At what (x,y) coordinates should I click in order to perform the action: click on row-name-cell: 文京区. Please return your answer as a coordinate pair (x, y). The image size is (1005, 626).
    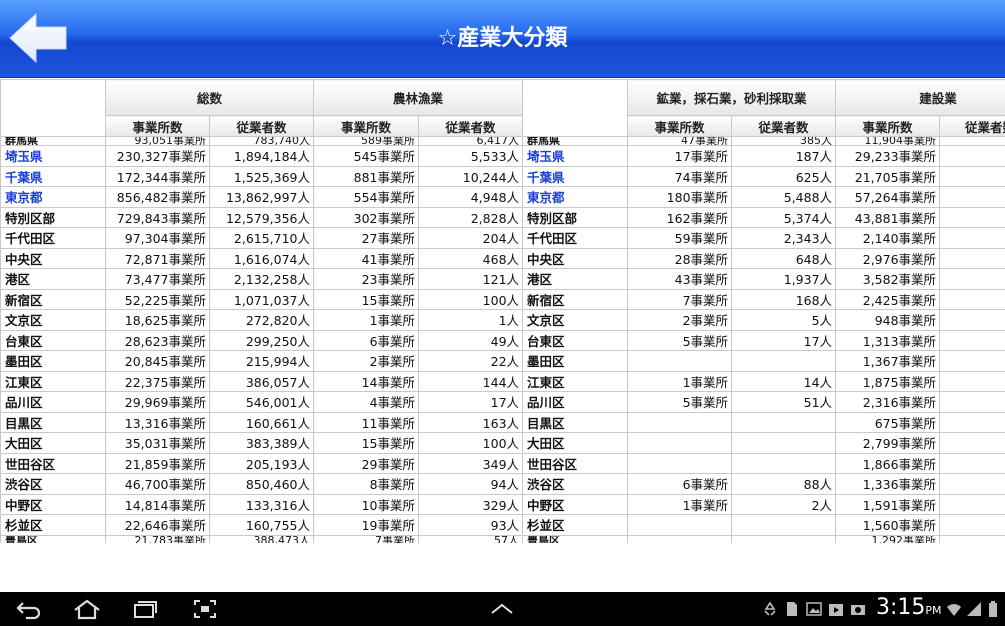
    Looking at the image, I should click on (575, 320).